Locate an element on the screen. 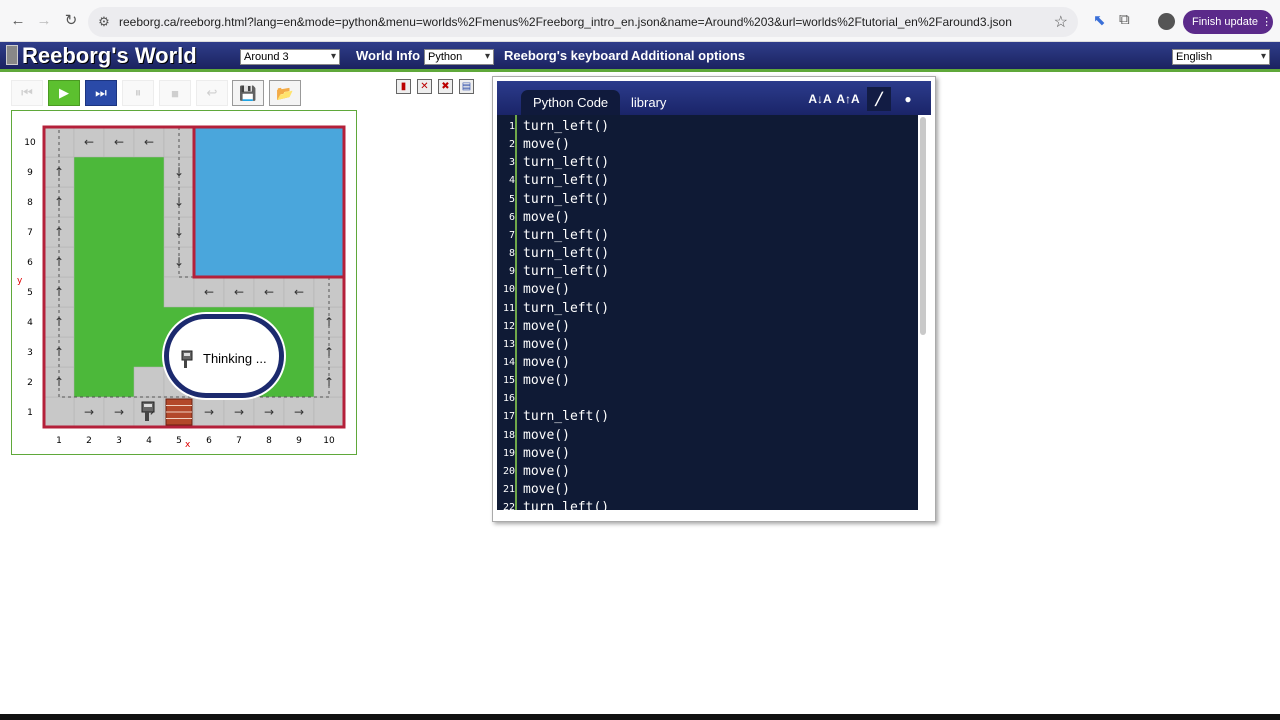 This screenshot has width=1280, height=720. line-number: 22 is located at coordinates (508, 506).